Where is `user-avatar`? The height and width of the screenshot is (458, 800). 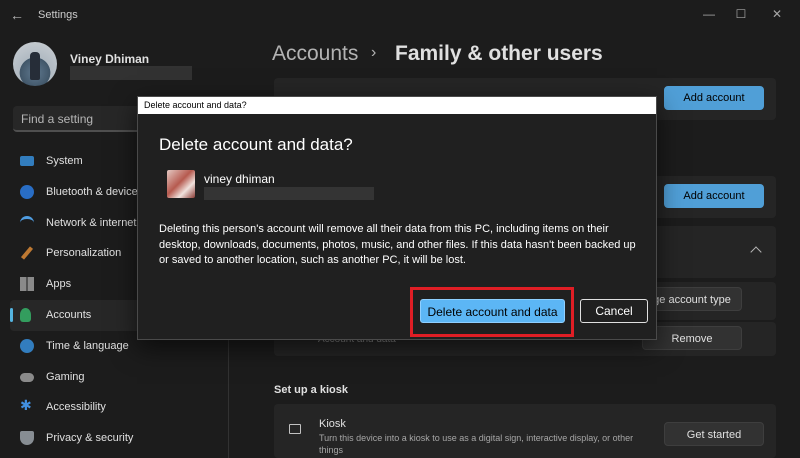 user-avatar is located at coordinates (181, 184).